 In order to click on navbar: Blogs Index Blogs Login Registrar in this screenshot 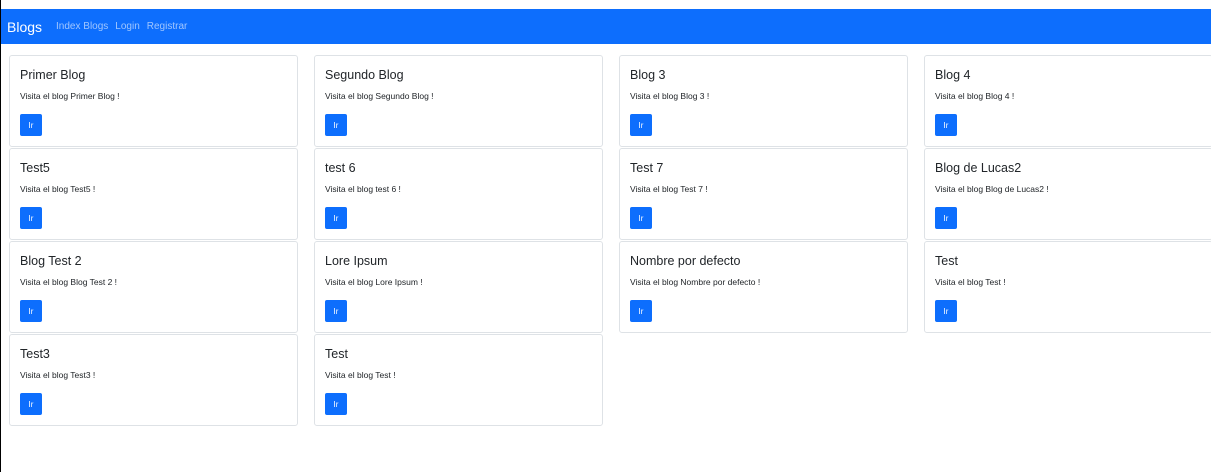, I will do `click(606, 26)`.